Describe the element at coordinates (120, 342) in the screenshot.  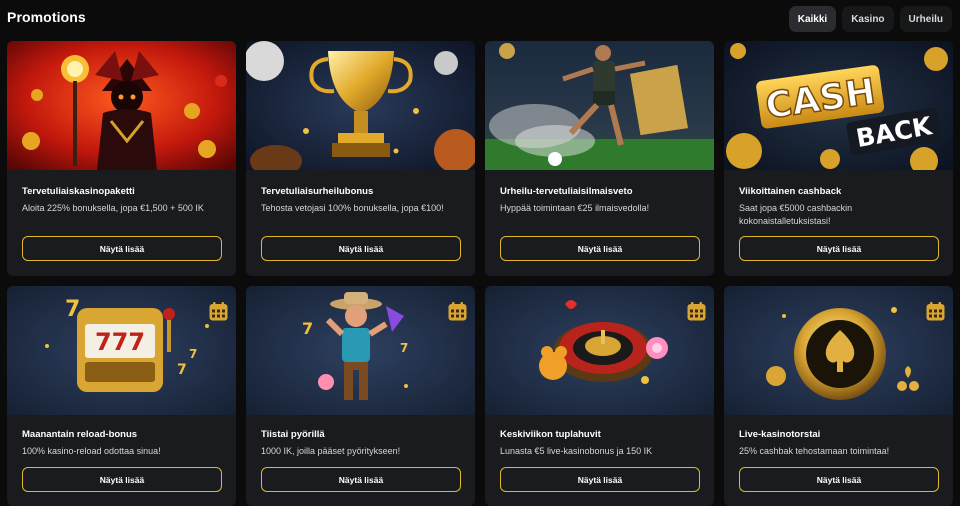
I see `slot-777-art-text: 777` at that location.